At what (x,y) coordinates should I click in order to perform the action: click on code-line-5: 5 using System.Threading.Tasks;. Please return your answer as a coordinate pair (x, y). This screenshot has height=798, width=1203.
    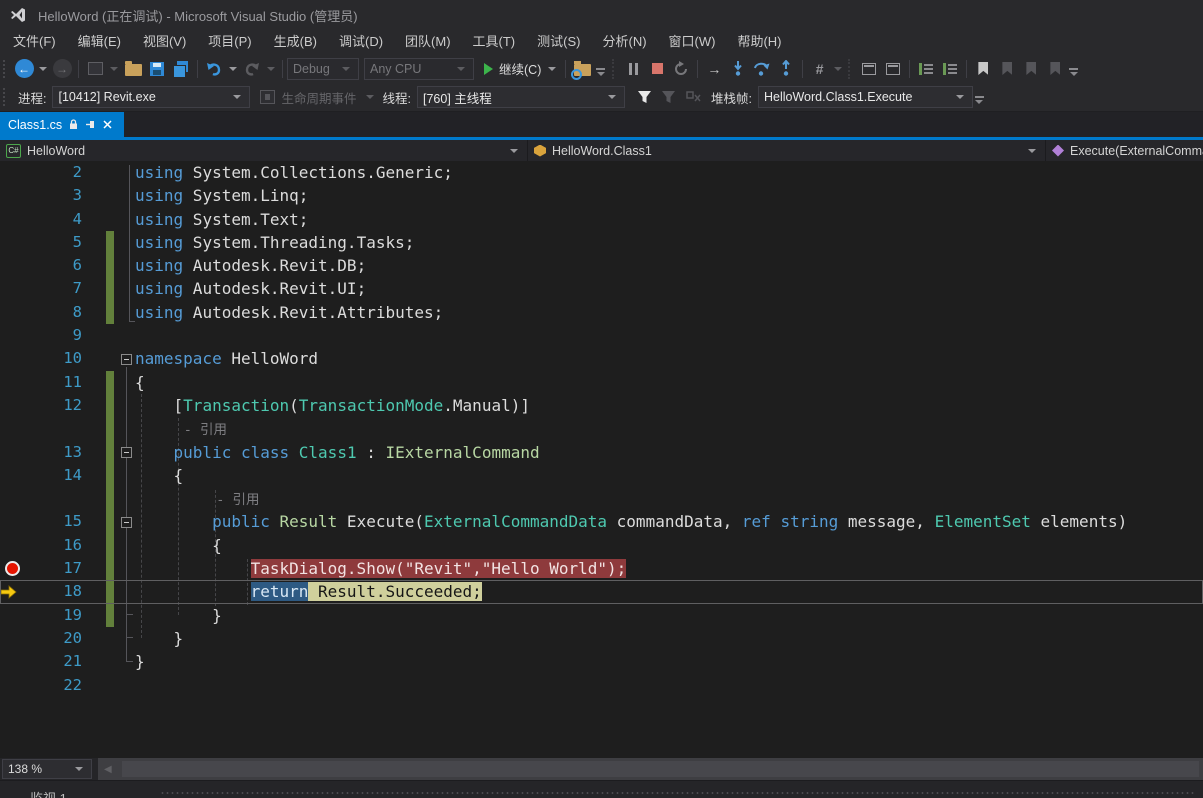
    Looking at the image, I should click on (601, 242).